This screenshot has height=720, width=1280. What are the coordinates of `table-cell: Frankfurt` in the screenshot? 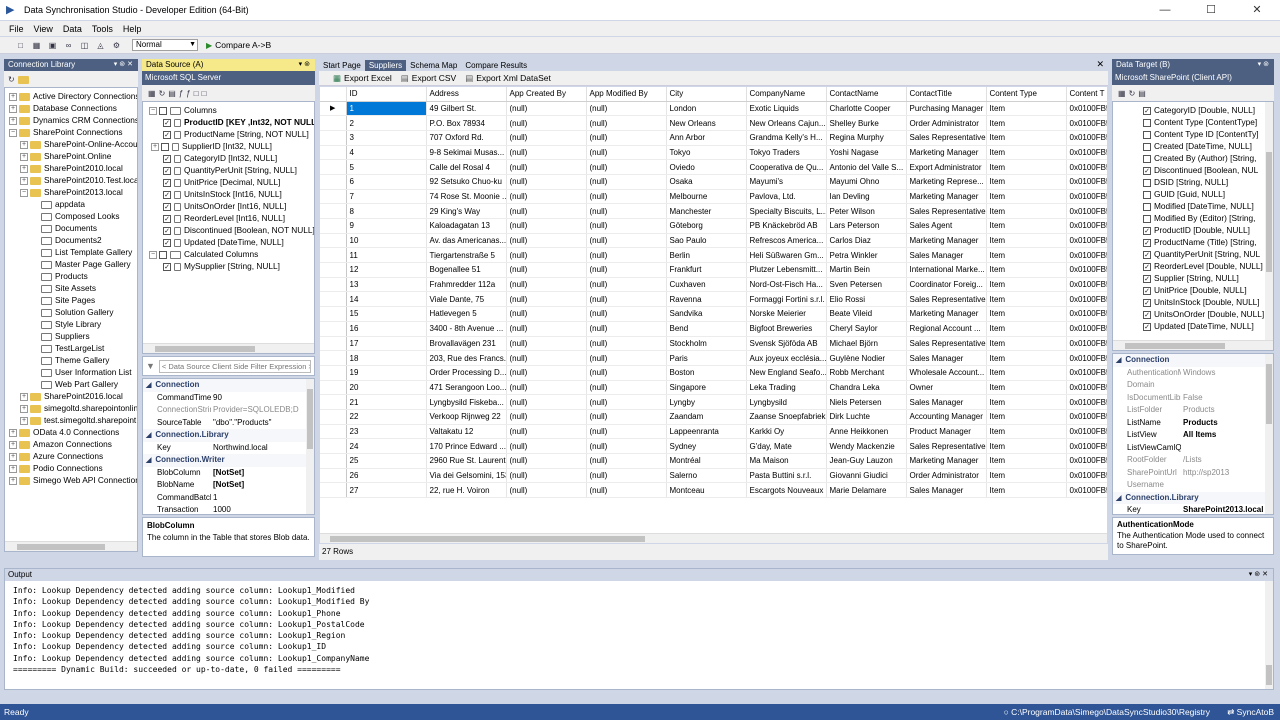 It's located at (706, 270).